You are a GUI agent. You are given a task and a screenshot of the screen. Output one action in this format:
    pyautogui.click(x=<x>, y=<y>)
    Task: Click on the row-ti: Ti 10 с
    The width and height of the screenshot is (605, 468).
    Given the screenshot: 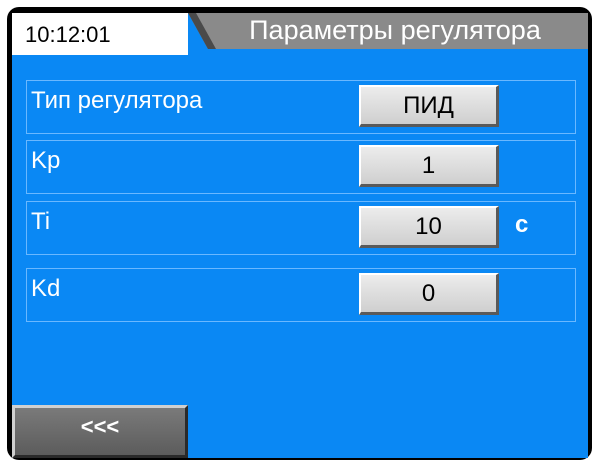 What is the action you would take?
    pyautogui.click(x=301, y=228)
    